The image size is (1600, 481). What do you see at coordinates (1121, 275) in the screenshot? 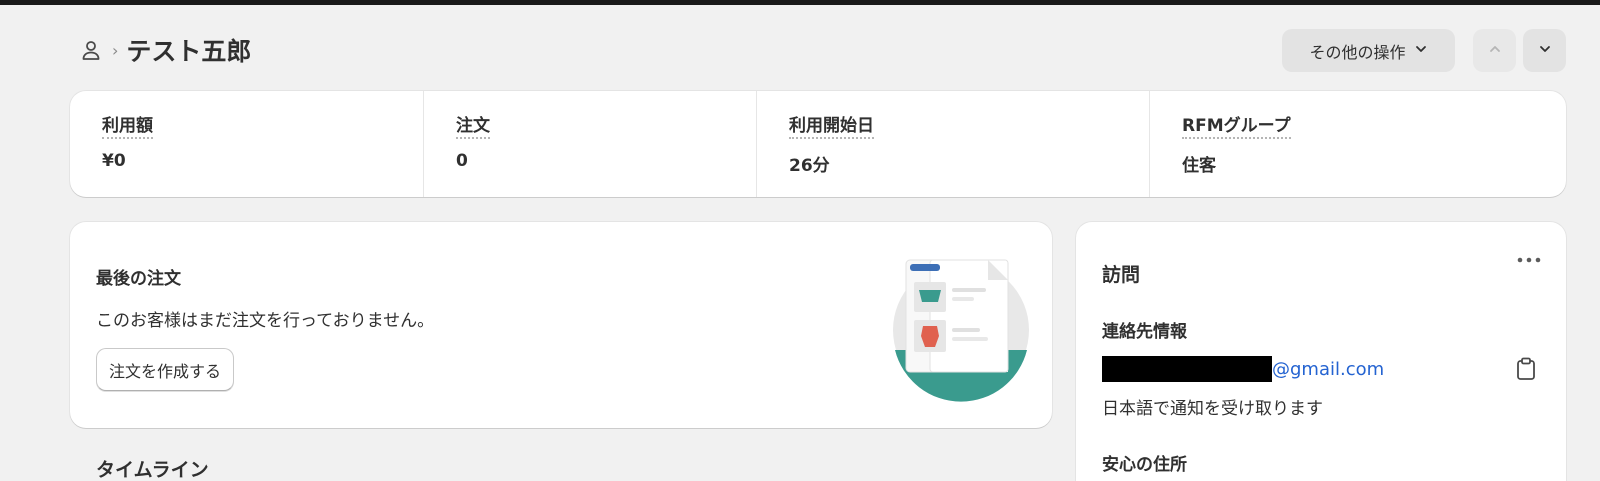
I see `visits-title: 訪問` at bounding box center [1121, 275].